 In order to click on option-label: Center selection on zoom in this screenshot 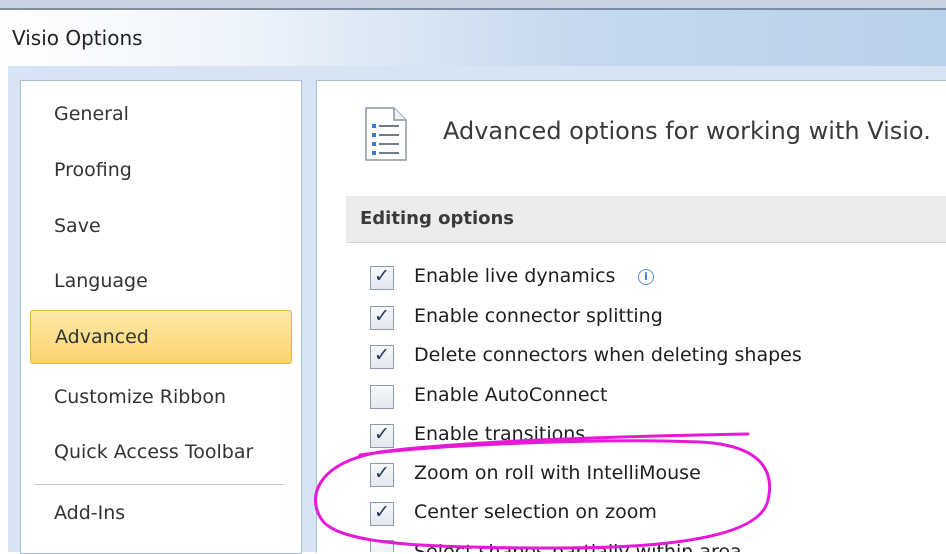, I will do `click(535, 512)`.